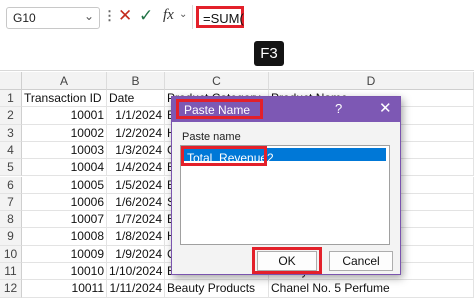 This screenshot has height=299, width=474. I want to click on cell-b: 1/8/2024, so click(136, 237).